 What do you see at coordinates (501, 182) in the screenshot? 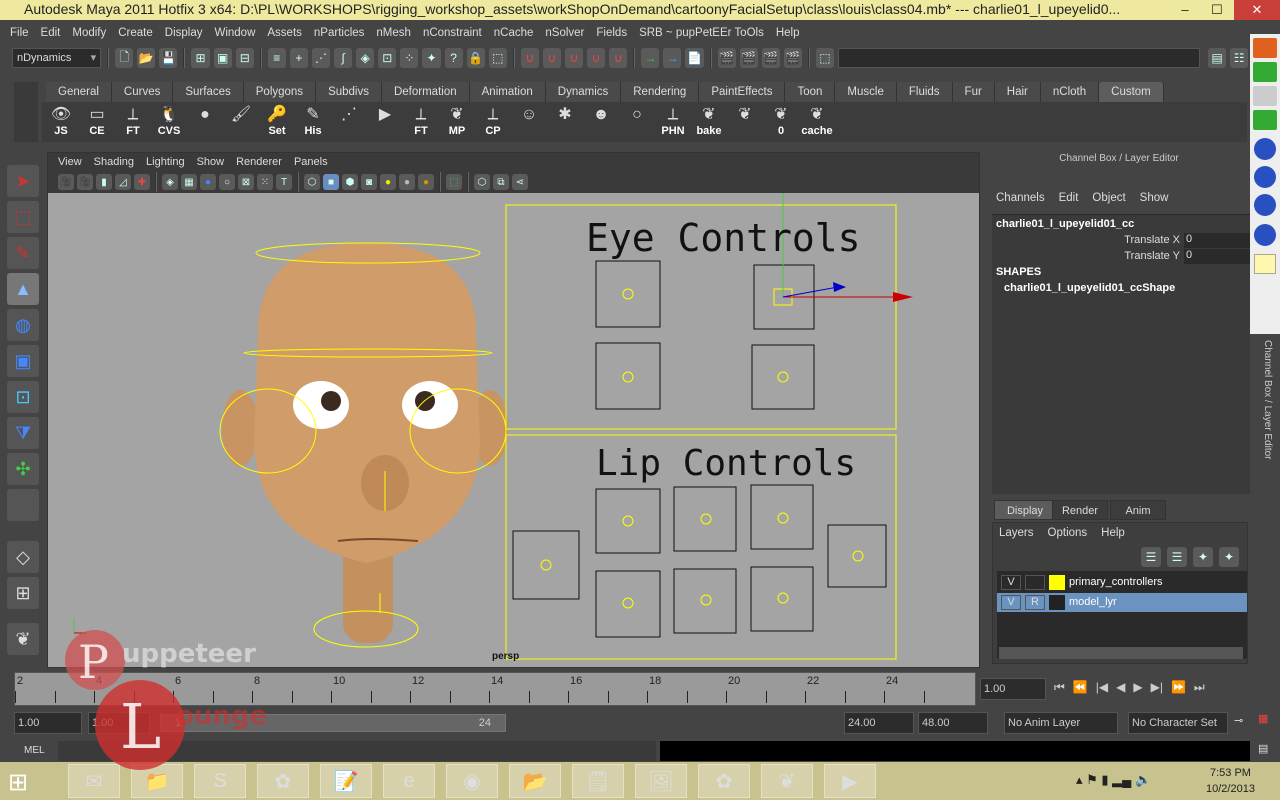
I see `xray-joints-icon: ⧉` at bounding box center [501, 182].